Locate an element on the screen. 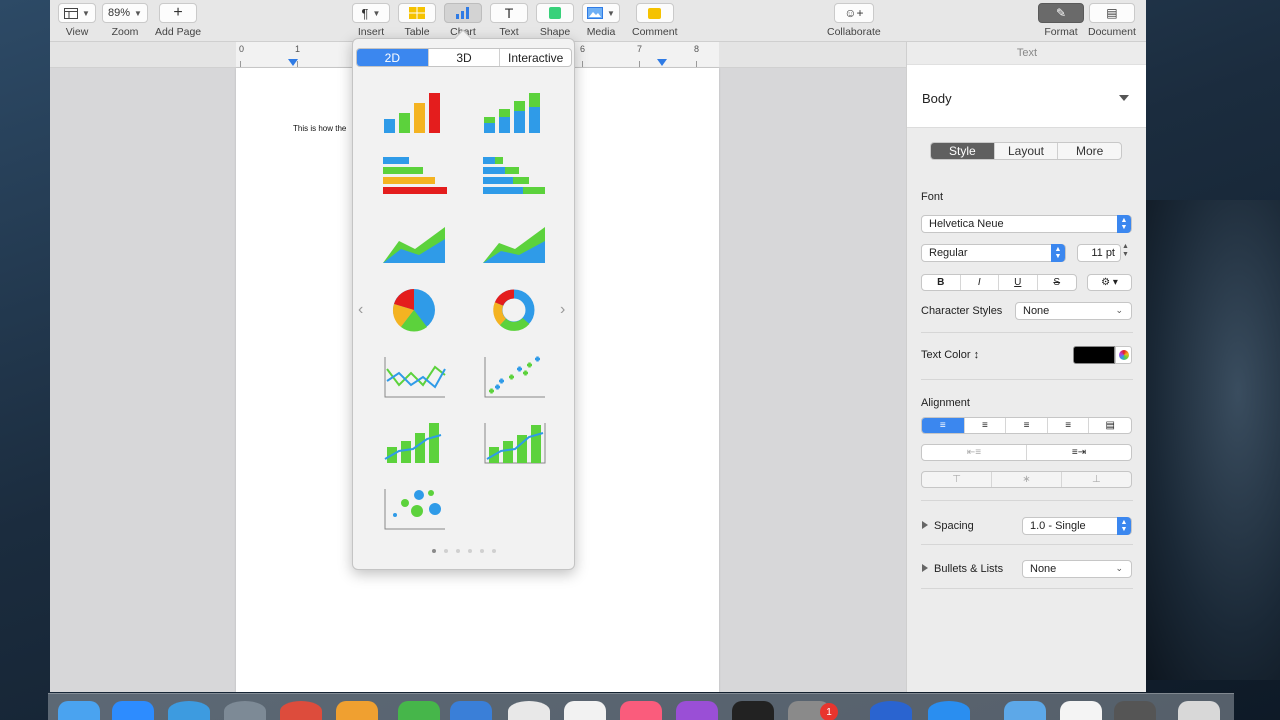 This screenshot has height=720, width=1280. character-styles-select: None ⌄ is located at coordinates (1073, 311).